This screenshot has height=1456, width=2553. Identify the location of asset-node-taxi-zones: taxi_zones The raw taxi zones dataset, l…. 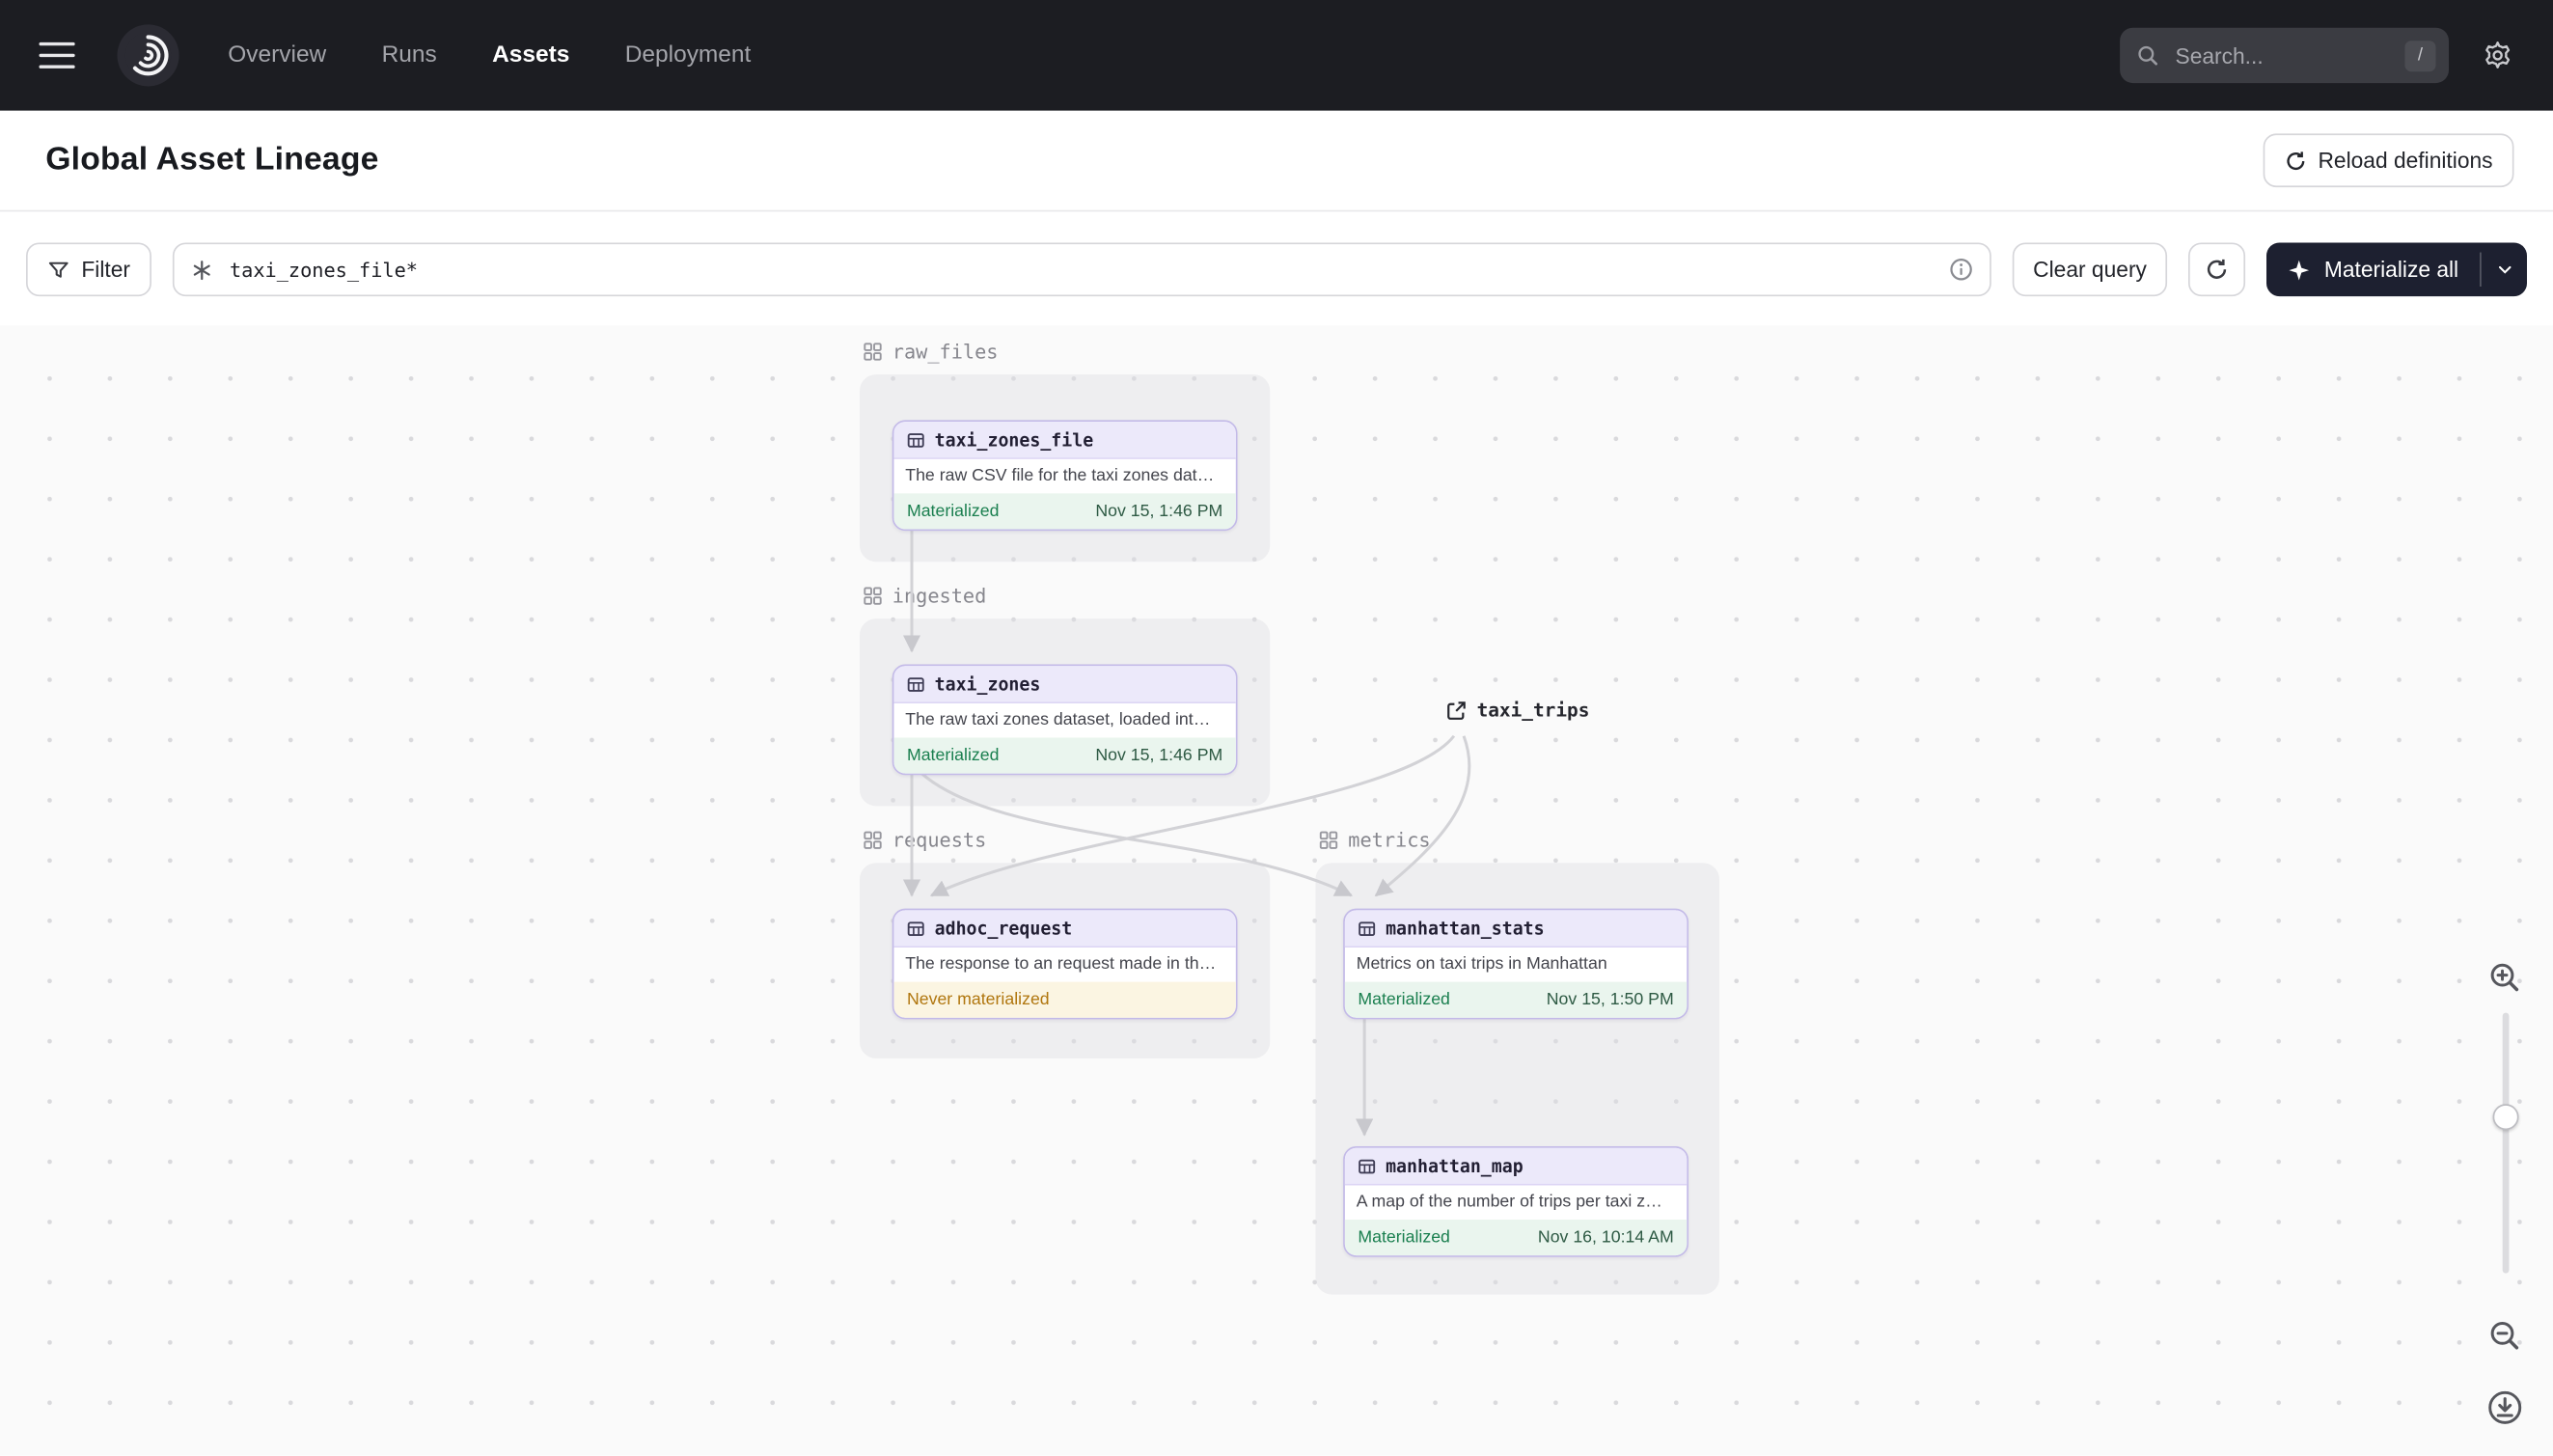
(1065, 720).